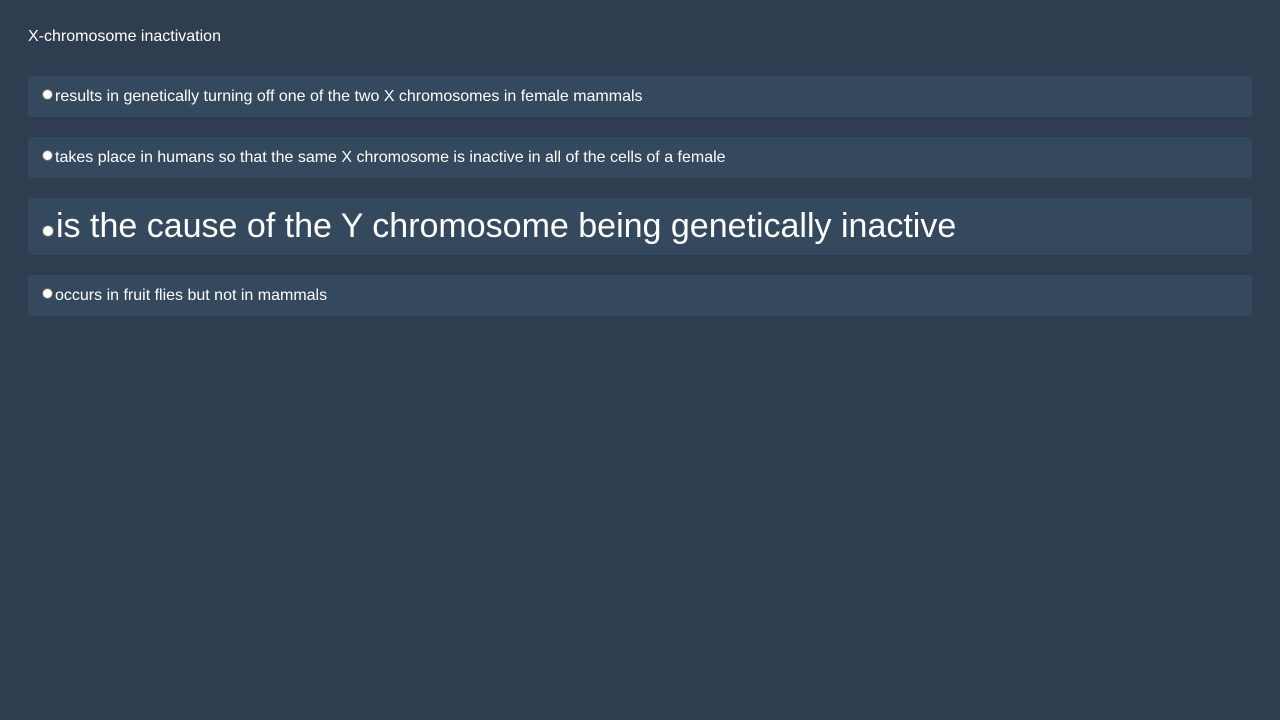 This screenshot has width=1280, height=720. What do you see at coordinates (191, 295) in the screenshot?
I see `answer-option-label: occurs in fruit flies but not in mammals` at bounding box center [191, 295].